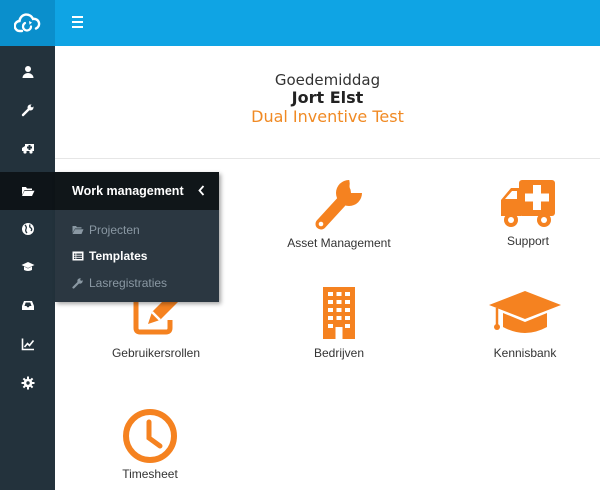  I want to click on sidebar-item-user, so click(27, 72).